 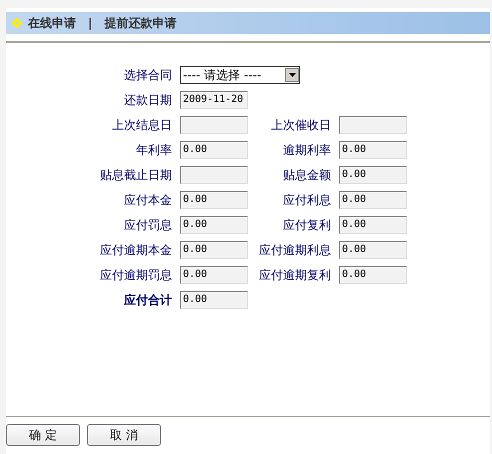 I want to click on field-label: 贴息截止日期, so click(x=135, y=175).